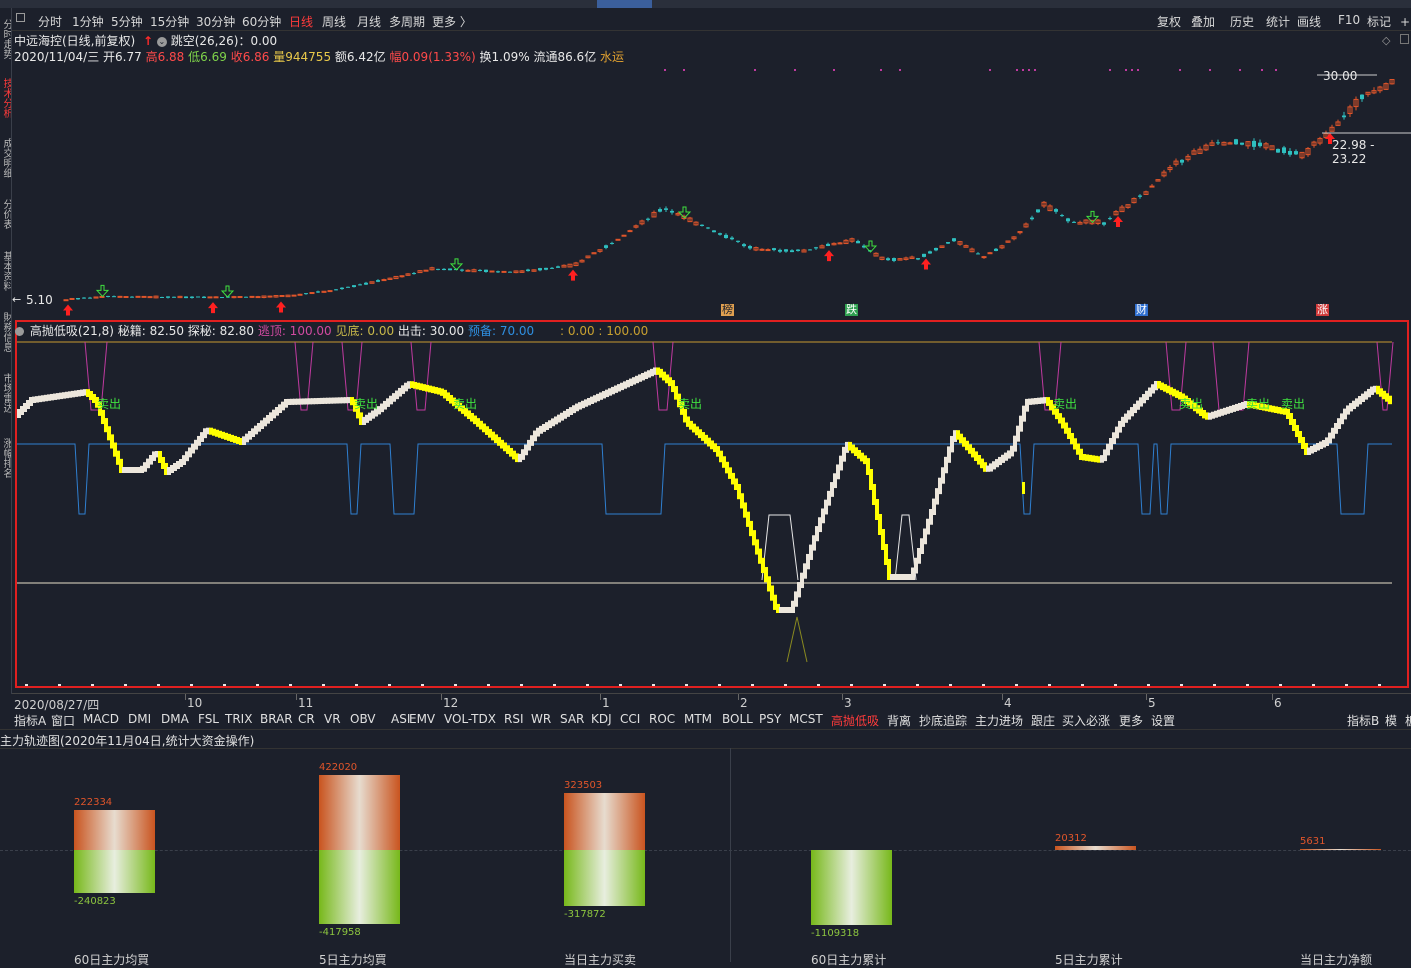  I want to click on indicator-tab-30: 更多, so click(1131, 720).